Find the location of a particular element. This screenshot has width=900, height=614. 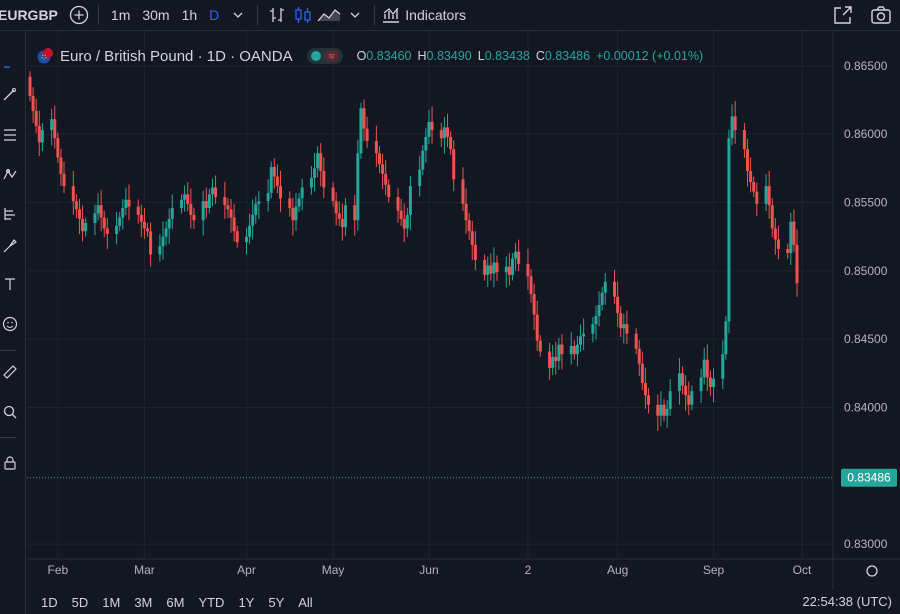

candles-chart-type-button is located at coordinates (303, 15).